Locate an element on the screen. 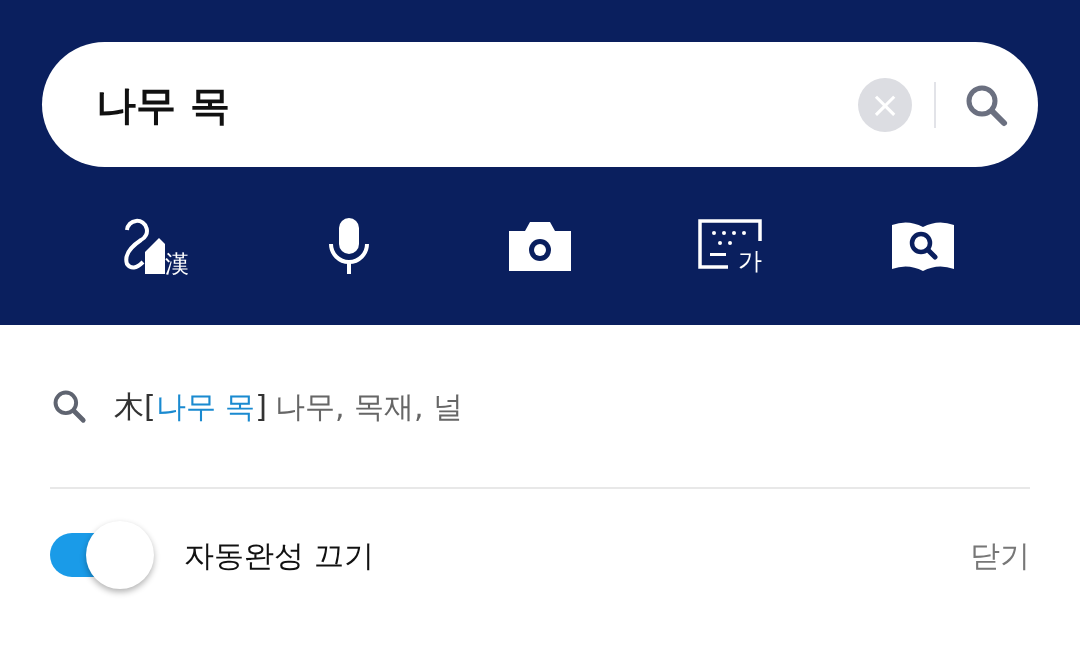 The height and width of the screenshot is (657, 1080). dictionary-search-icon is located at coordinates (923, 246).